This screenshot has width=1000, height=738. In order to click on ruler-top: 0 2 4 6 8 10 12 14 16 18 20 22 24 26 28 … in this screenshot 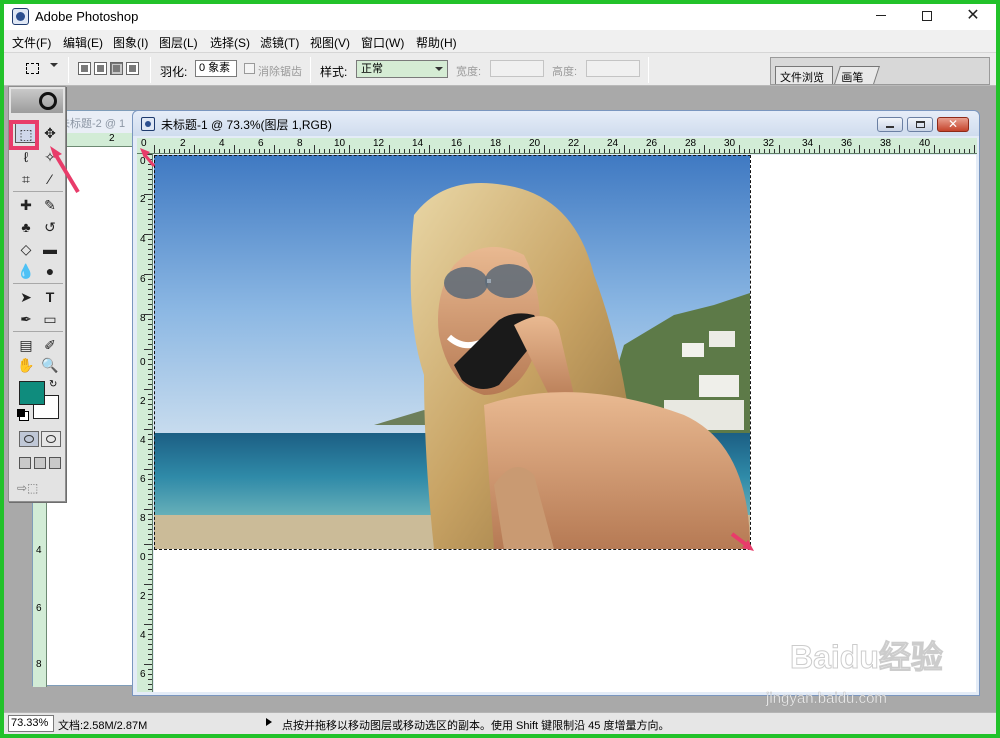, I will do `click(557, 146)`.